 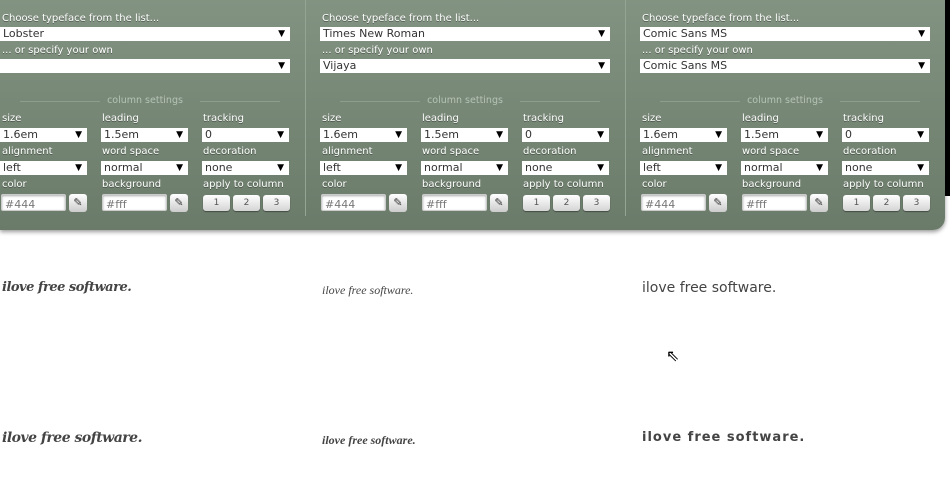 What do you see at coordinates (67, 287) in the screenshot?
I see `sample-text-col1: ilove free software.` at bounding box center [67, 287].